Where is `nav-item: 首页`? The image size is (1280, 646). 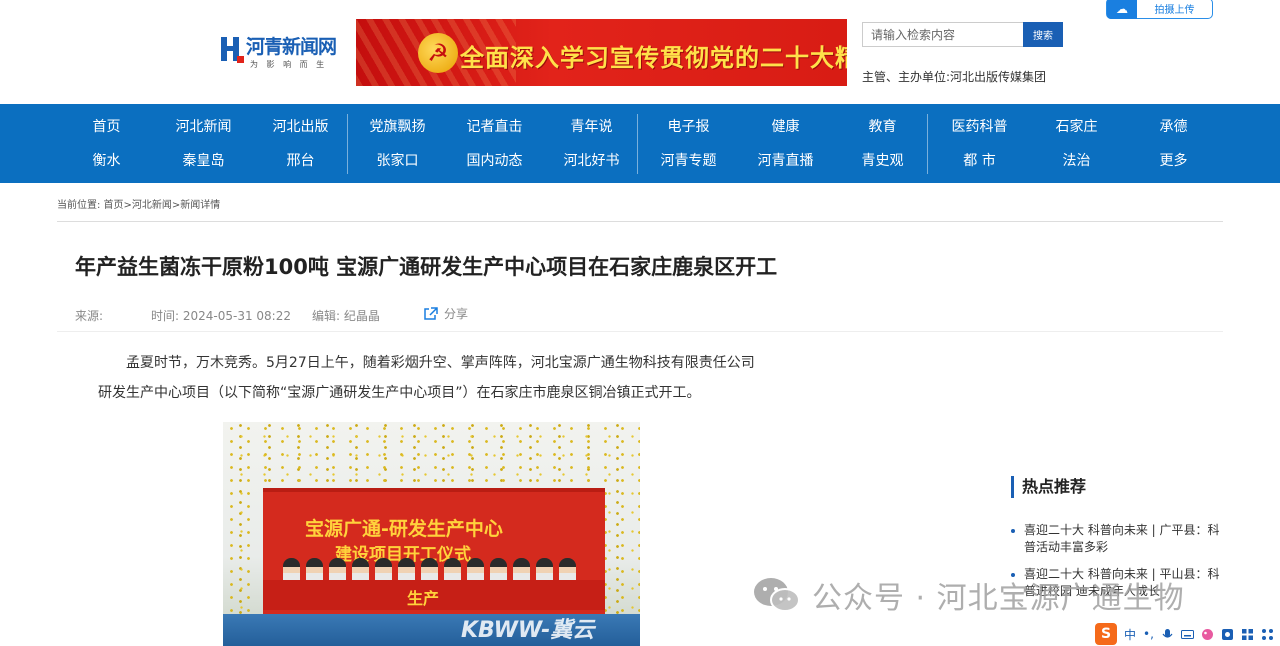 nav-item: 首页 is located at coordinates (106, 127).